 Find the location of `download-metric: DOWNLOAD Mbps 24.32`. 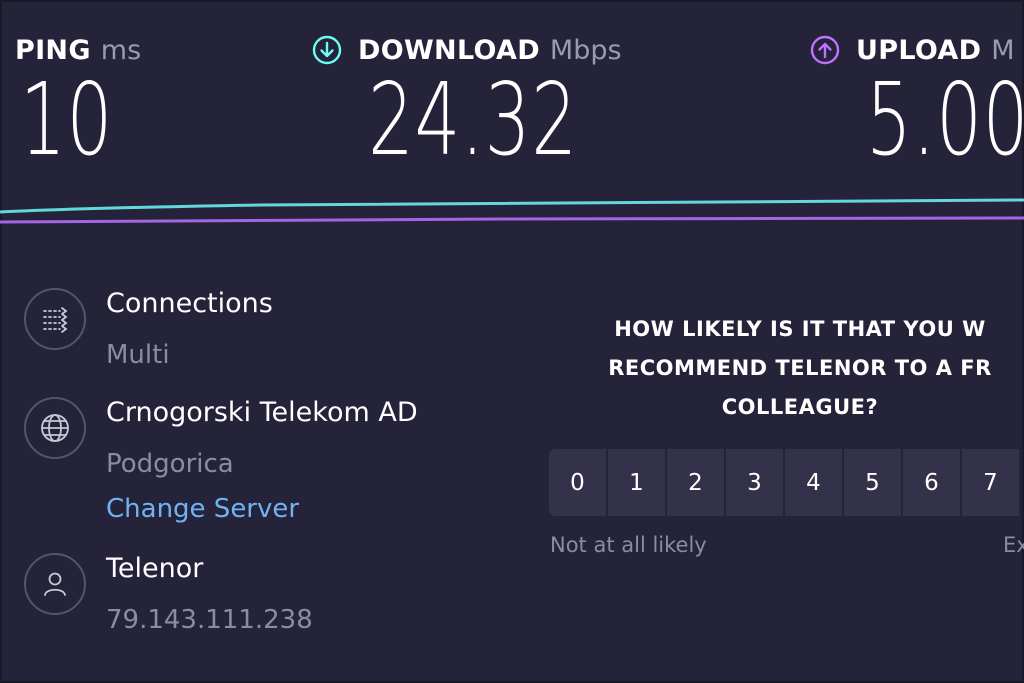

download-metric: DOWNLOAD Mbps 24.32 is located at coordinates (467, 102).